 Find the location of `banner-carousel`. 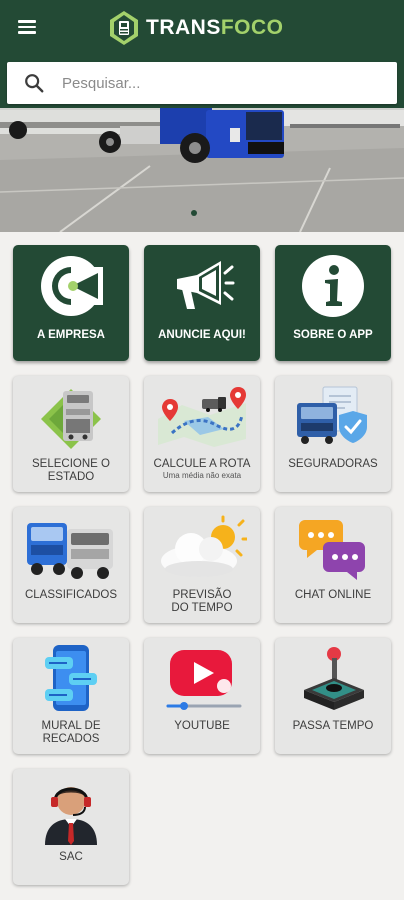

banner-carousel is located at coordinates (202, 170).